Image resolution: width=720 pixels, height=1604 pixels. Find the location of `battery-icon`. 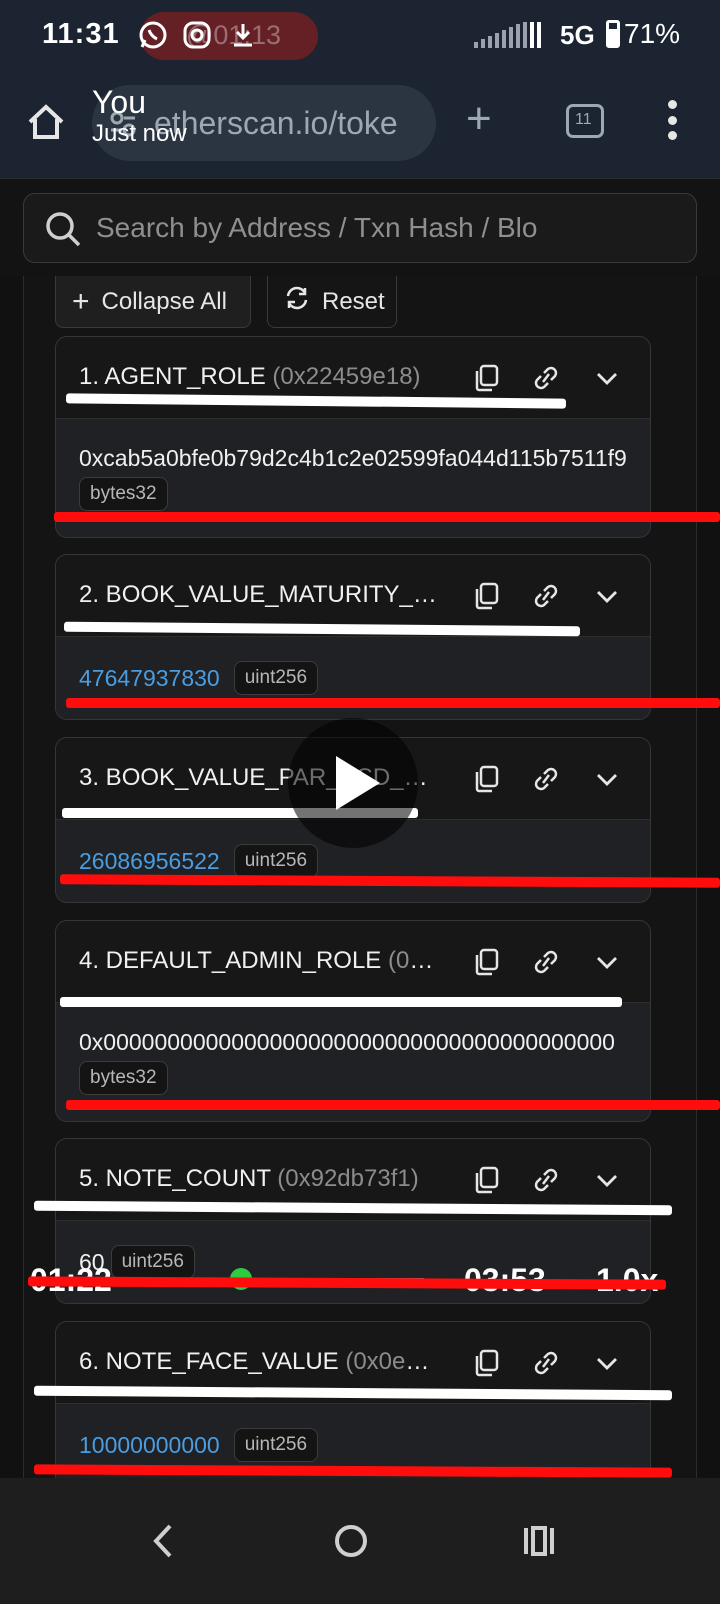

battery-icon is located at coordinates (613, 34).